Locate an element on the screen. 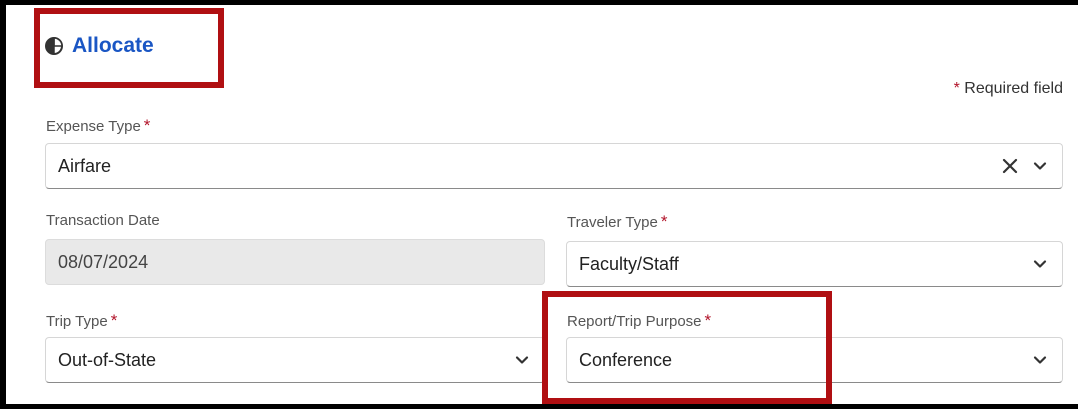  transaction-date-field: 08/07/2024 is located at coordinates (295, 262).